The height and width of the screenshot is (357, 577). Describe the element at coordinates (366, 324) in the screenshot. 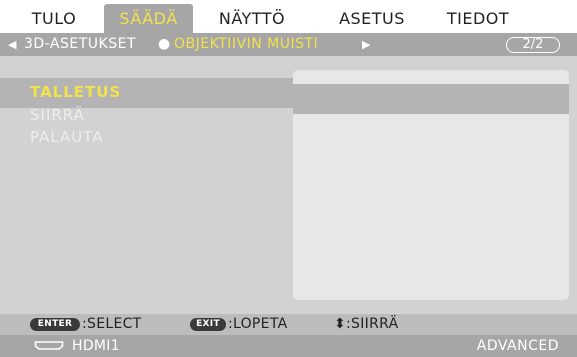

I see `help-move: ⬍:SIIRRÄ` at that location.